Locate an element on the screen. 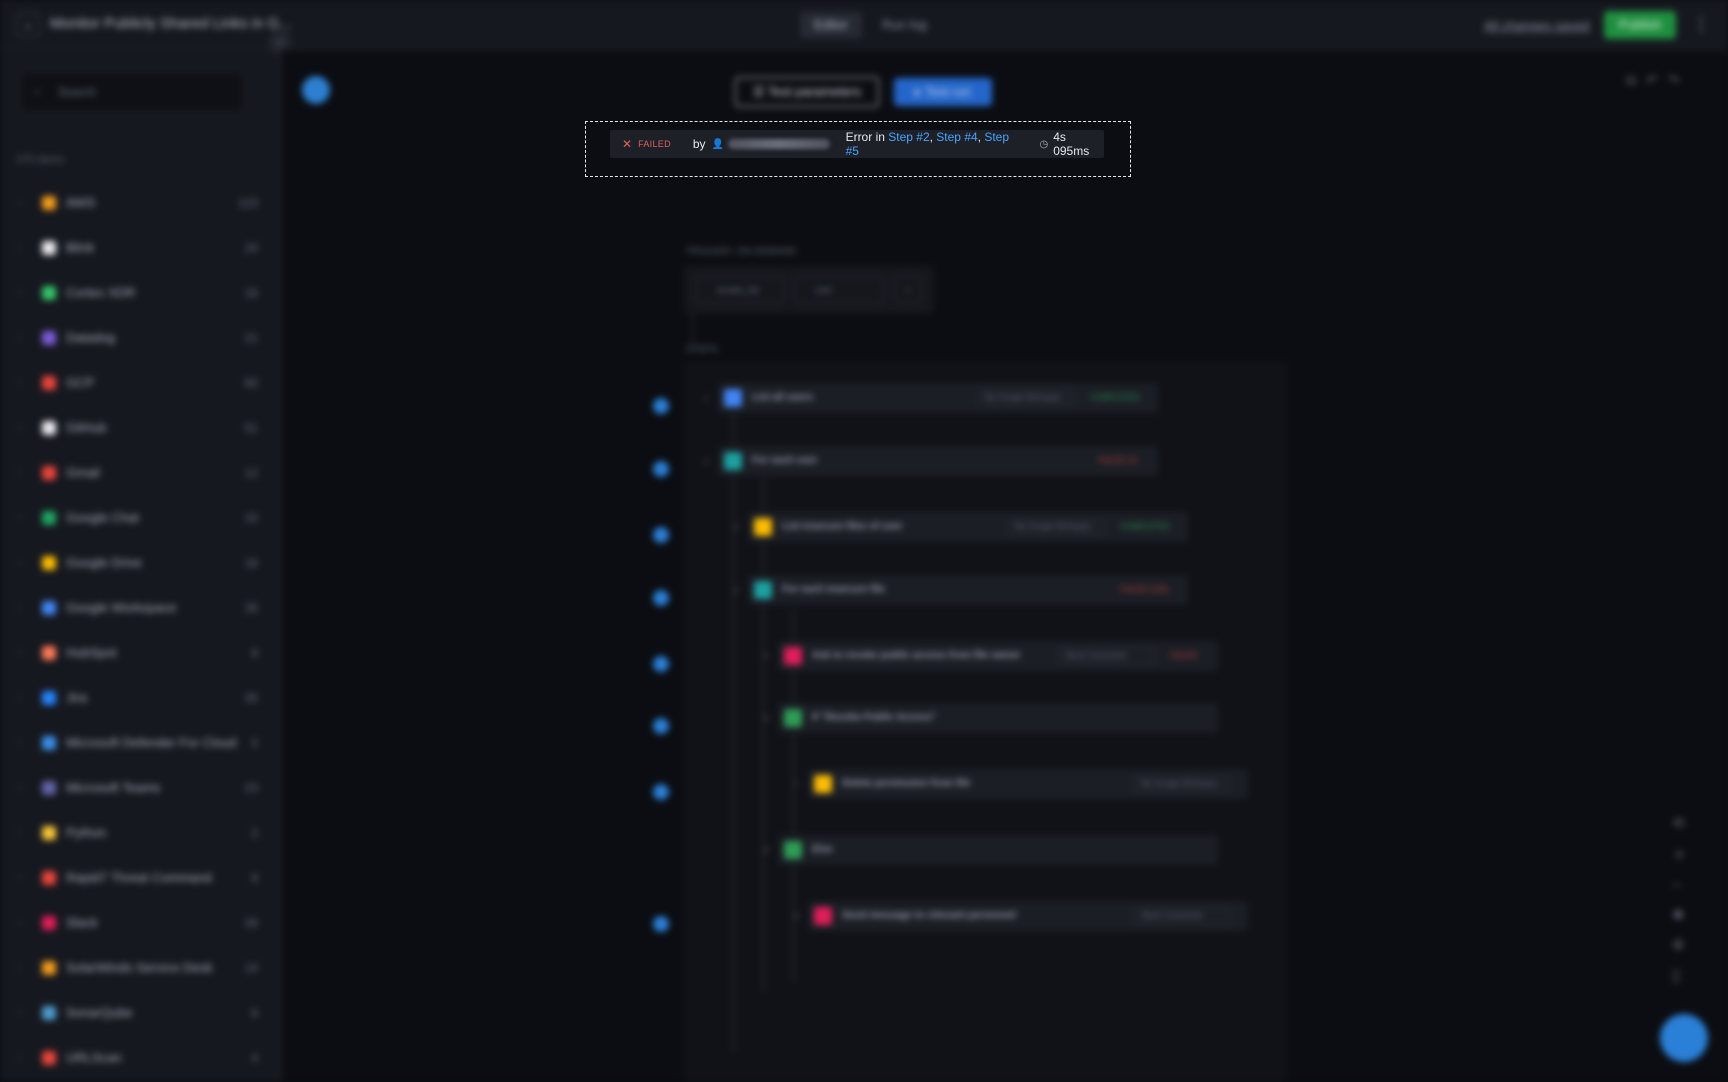  error-step-link: Step #2 is located at coordinates (908, 137).